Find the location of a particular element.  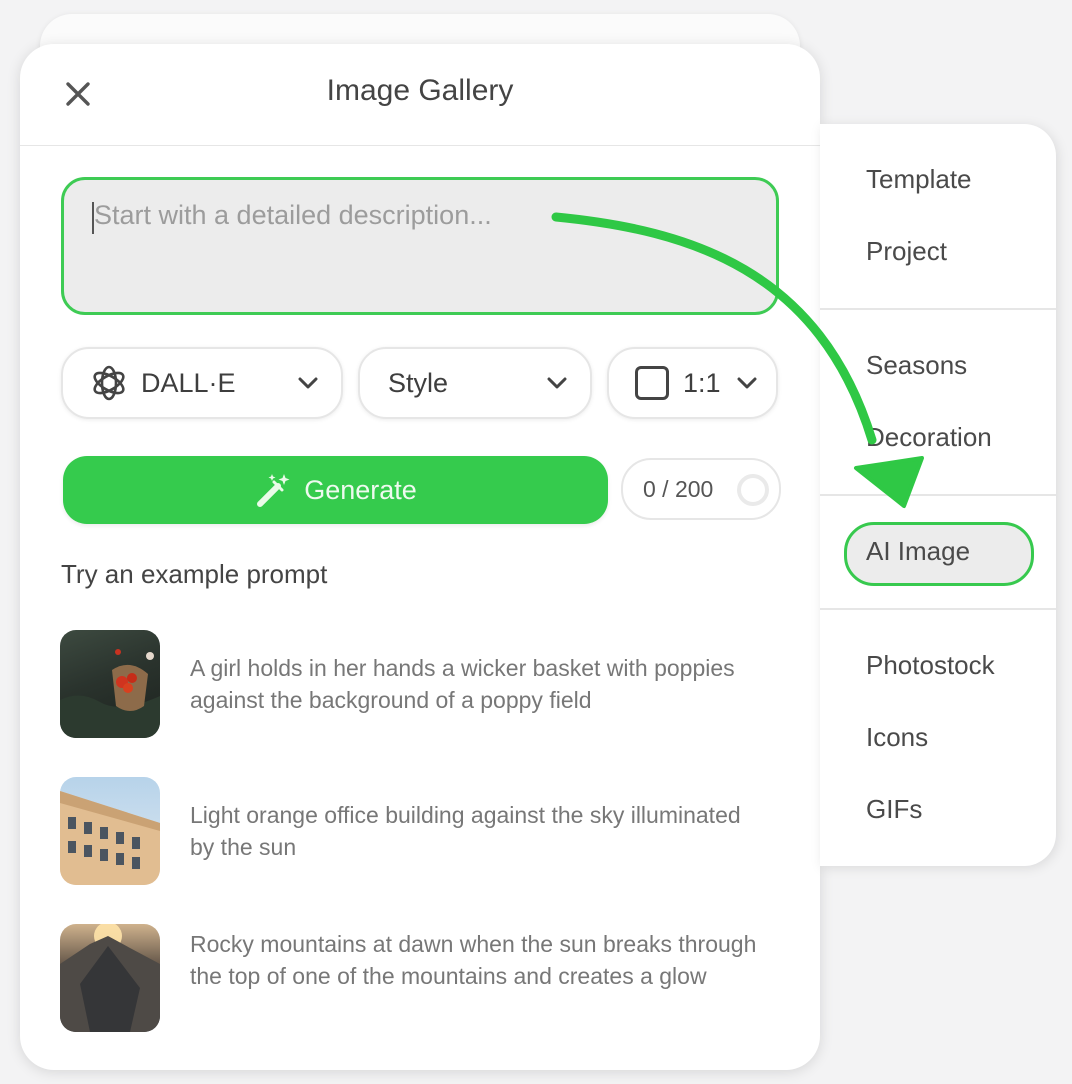

model-select-label: DALL·E is located at coordinates (188, 382).